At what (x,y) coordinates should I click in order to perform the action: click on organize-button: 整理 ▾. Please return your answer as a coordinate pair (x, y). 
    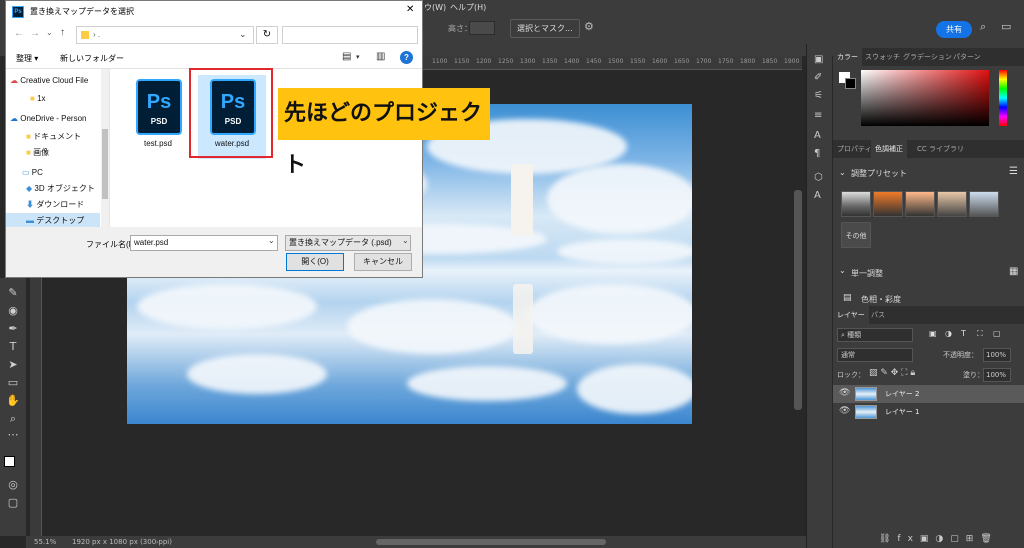
    Looking at the image, I should click on (27, 58).